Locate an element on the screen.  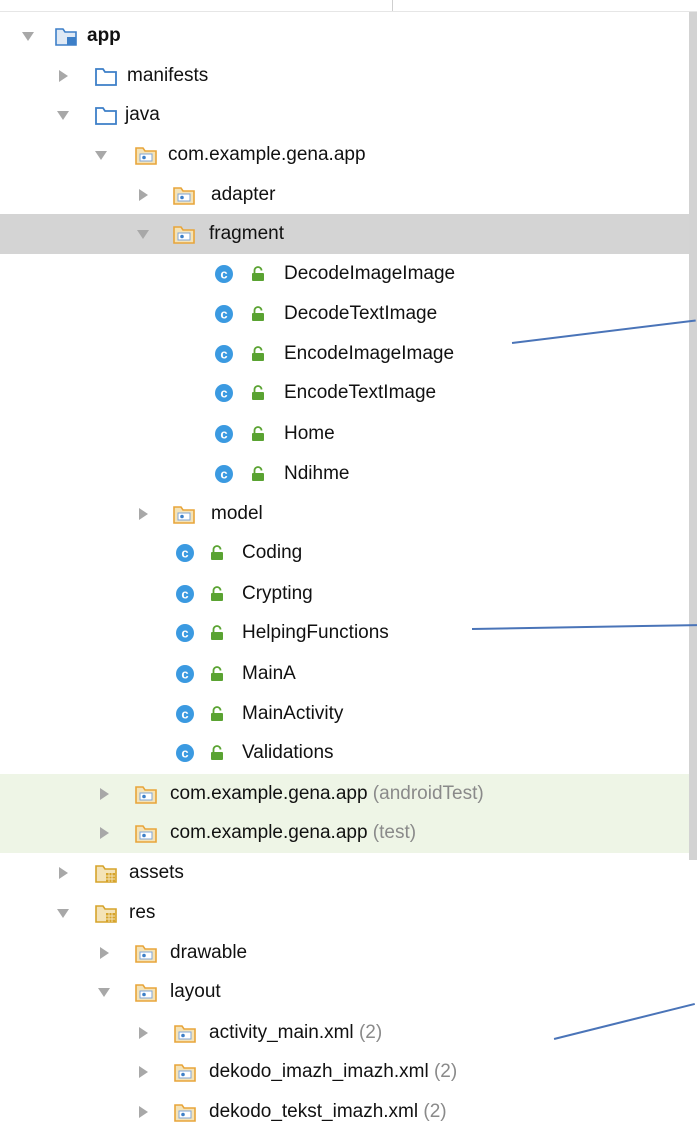
node-label: com.example.gena.app (androidTest) is located at coordinates (327, 794).